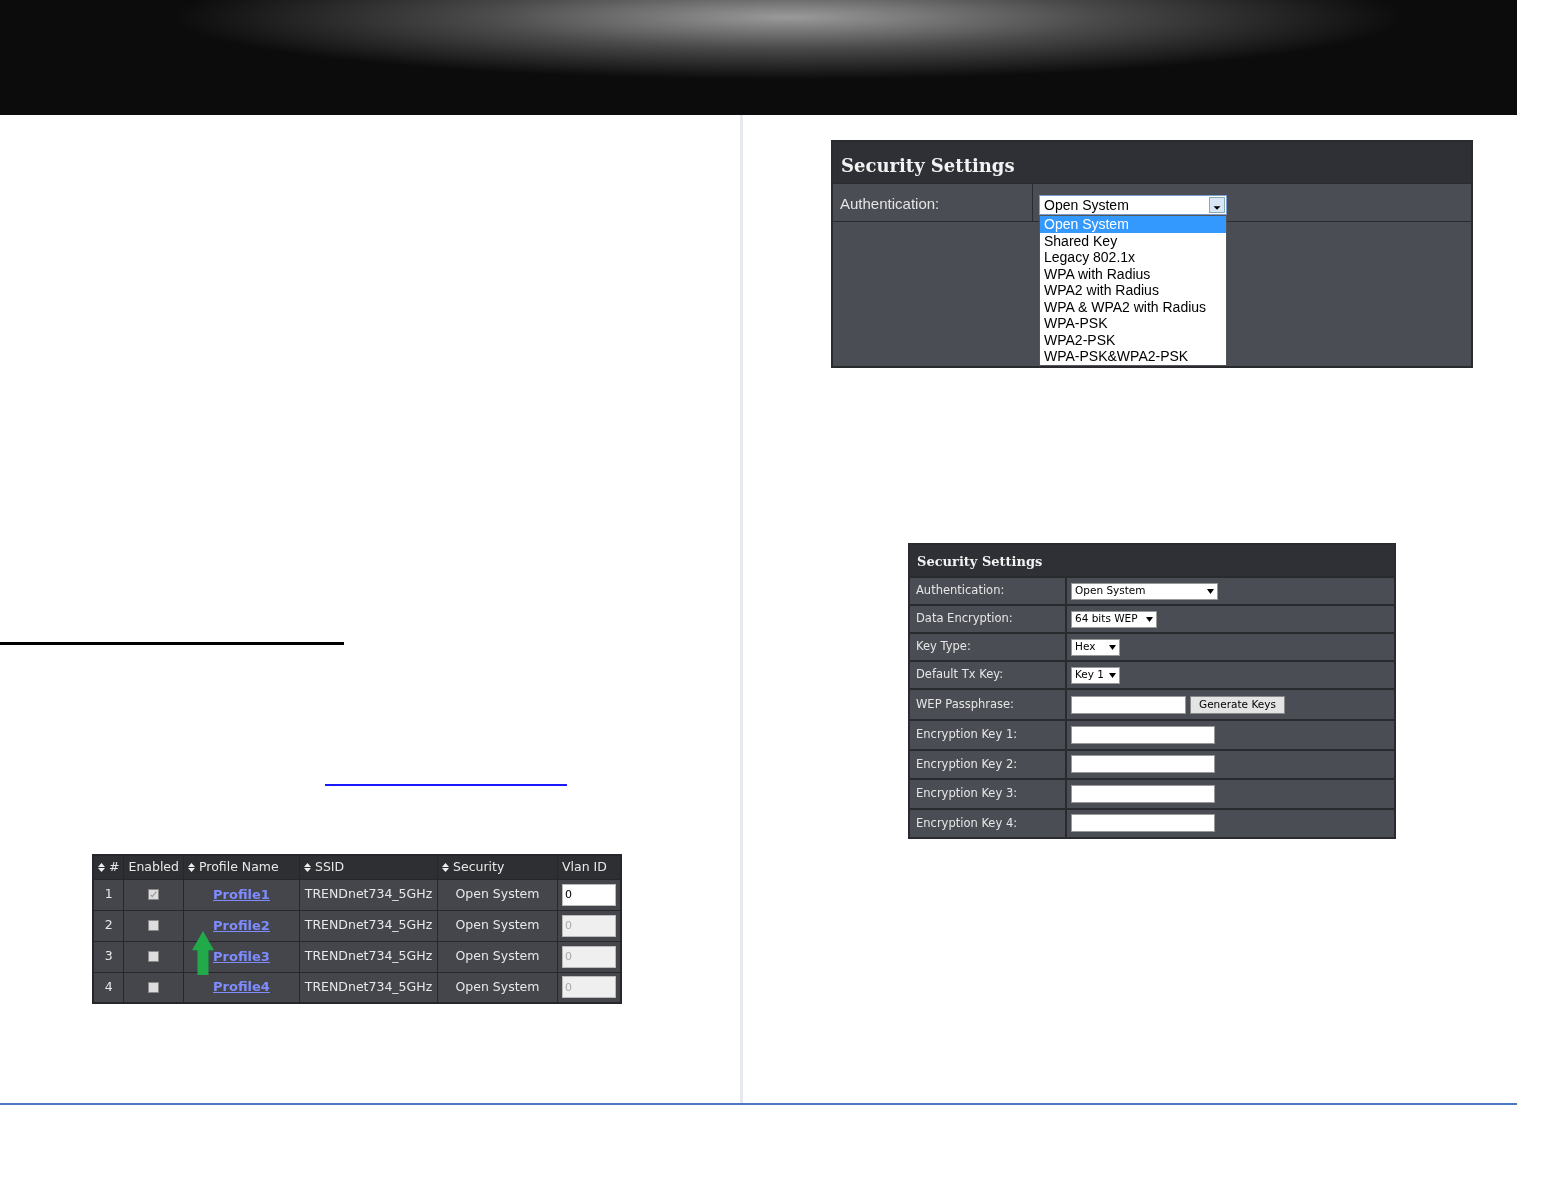 The height and width of the screenshot is (1201, 1548). What do you see at coordinates (241, 867) in the screenshot?
I see `column-header: Profile Name` at bounding box center [241, 867].